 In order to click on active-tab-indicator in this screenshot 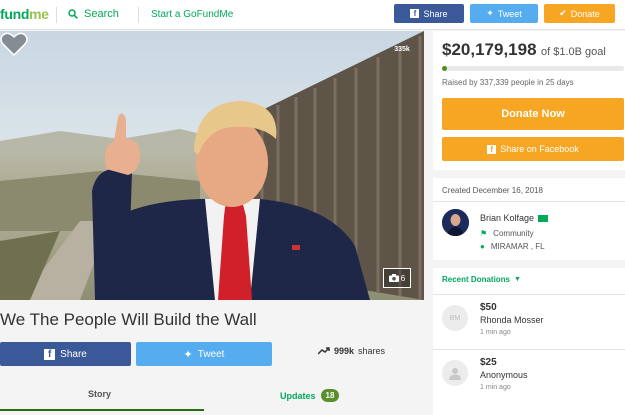, I will do `click(102, 410)`.